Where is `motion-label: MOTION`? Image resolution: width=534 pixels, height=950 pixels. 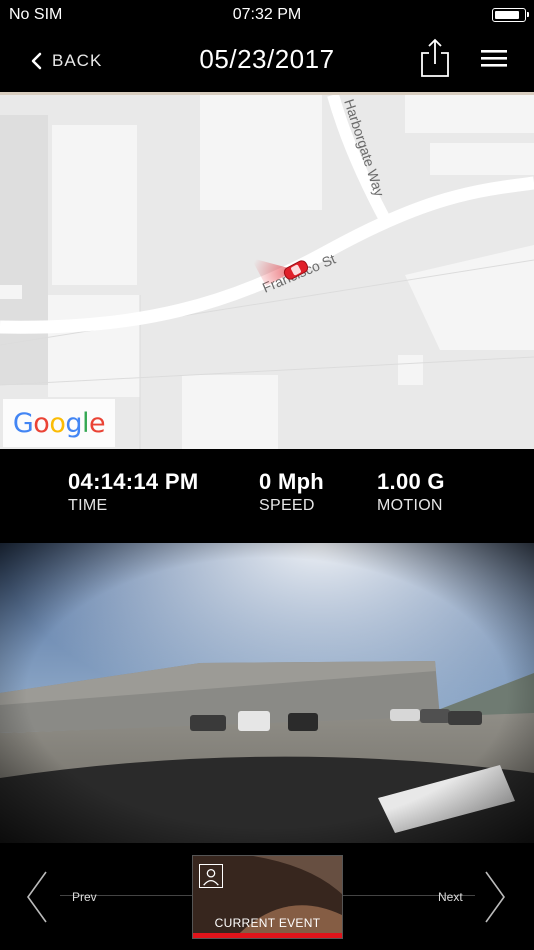 motion-label: MOTION is located at coordinates (410, 505).